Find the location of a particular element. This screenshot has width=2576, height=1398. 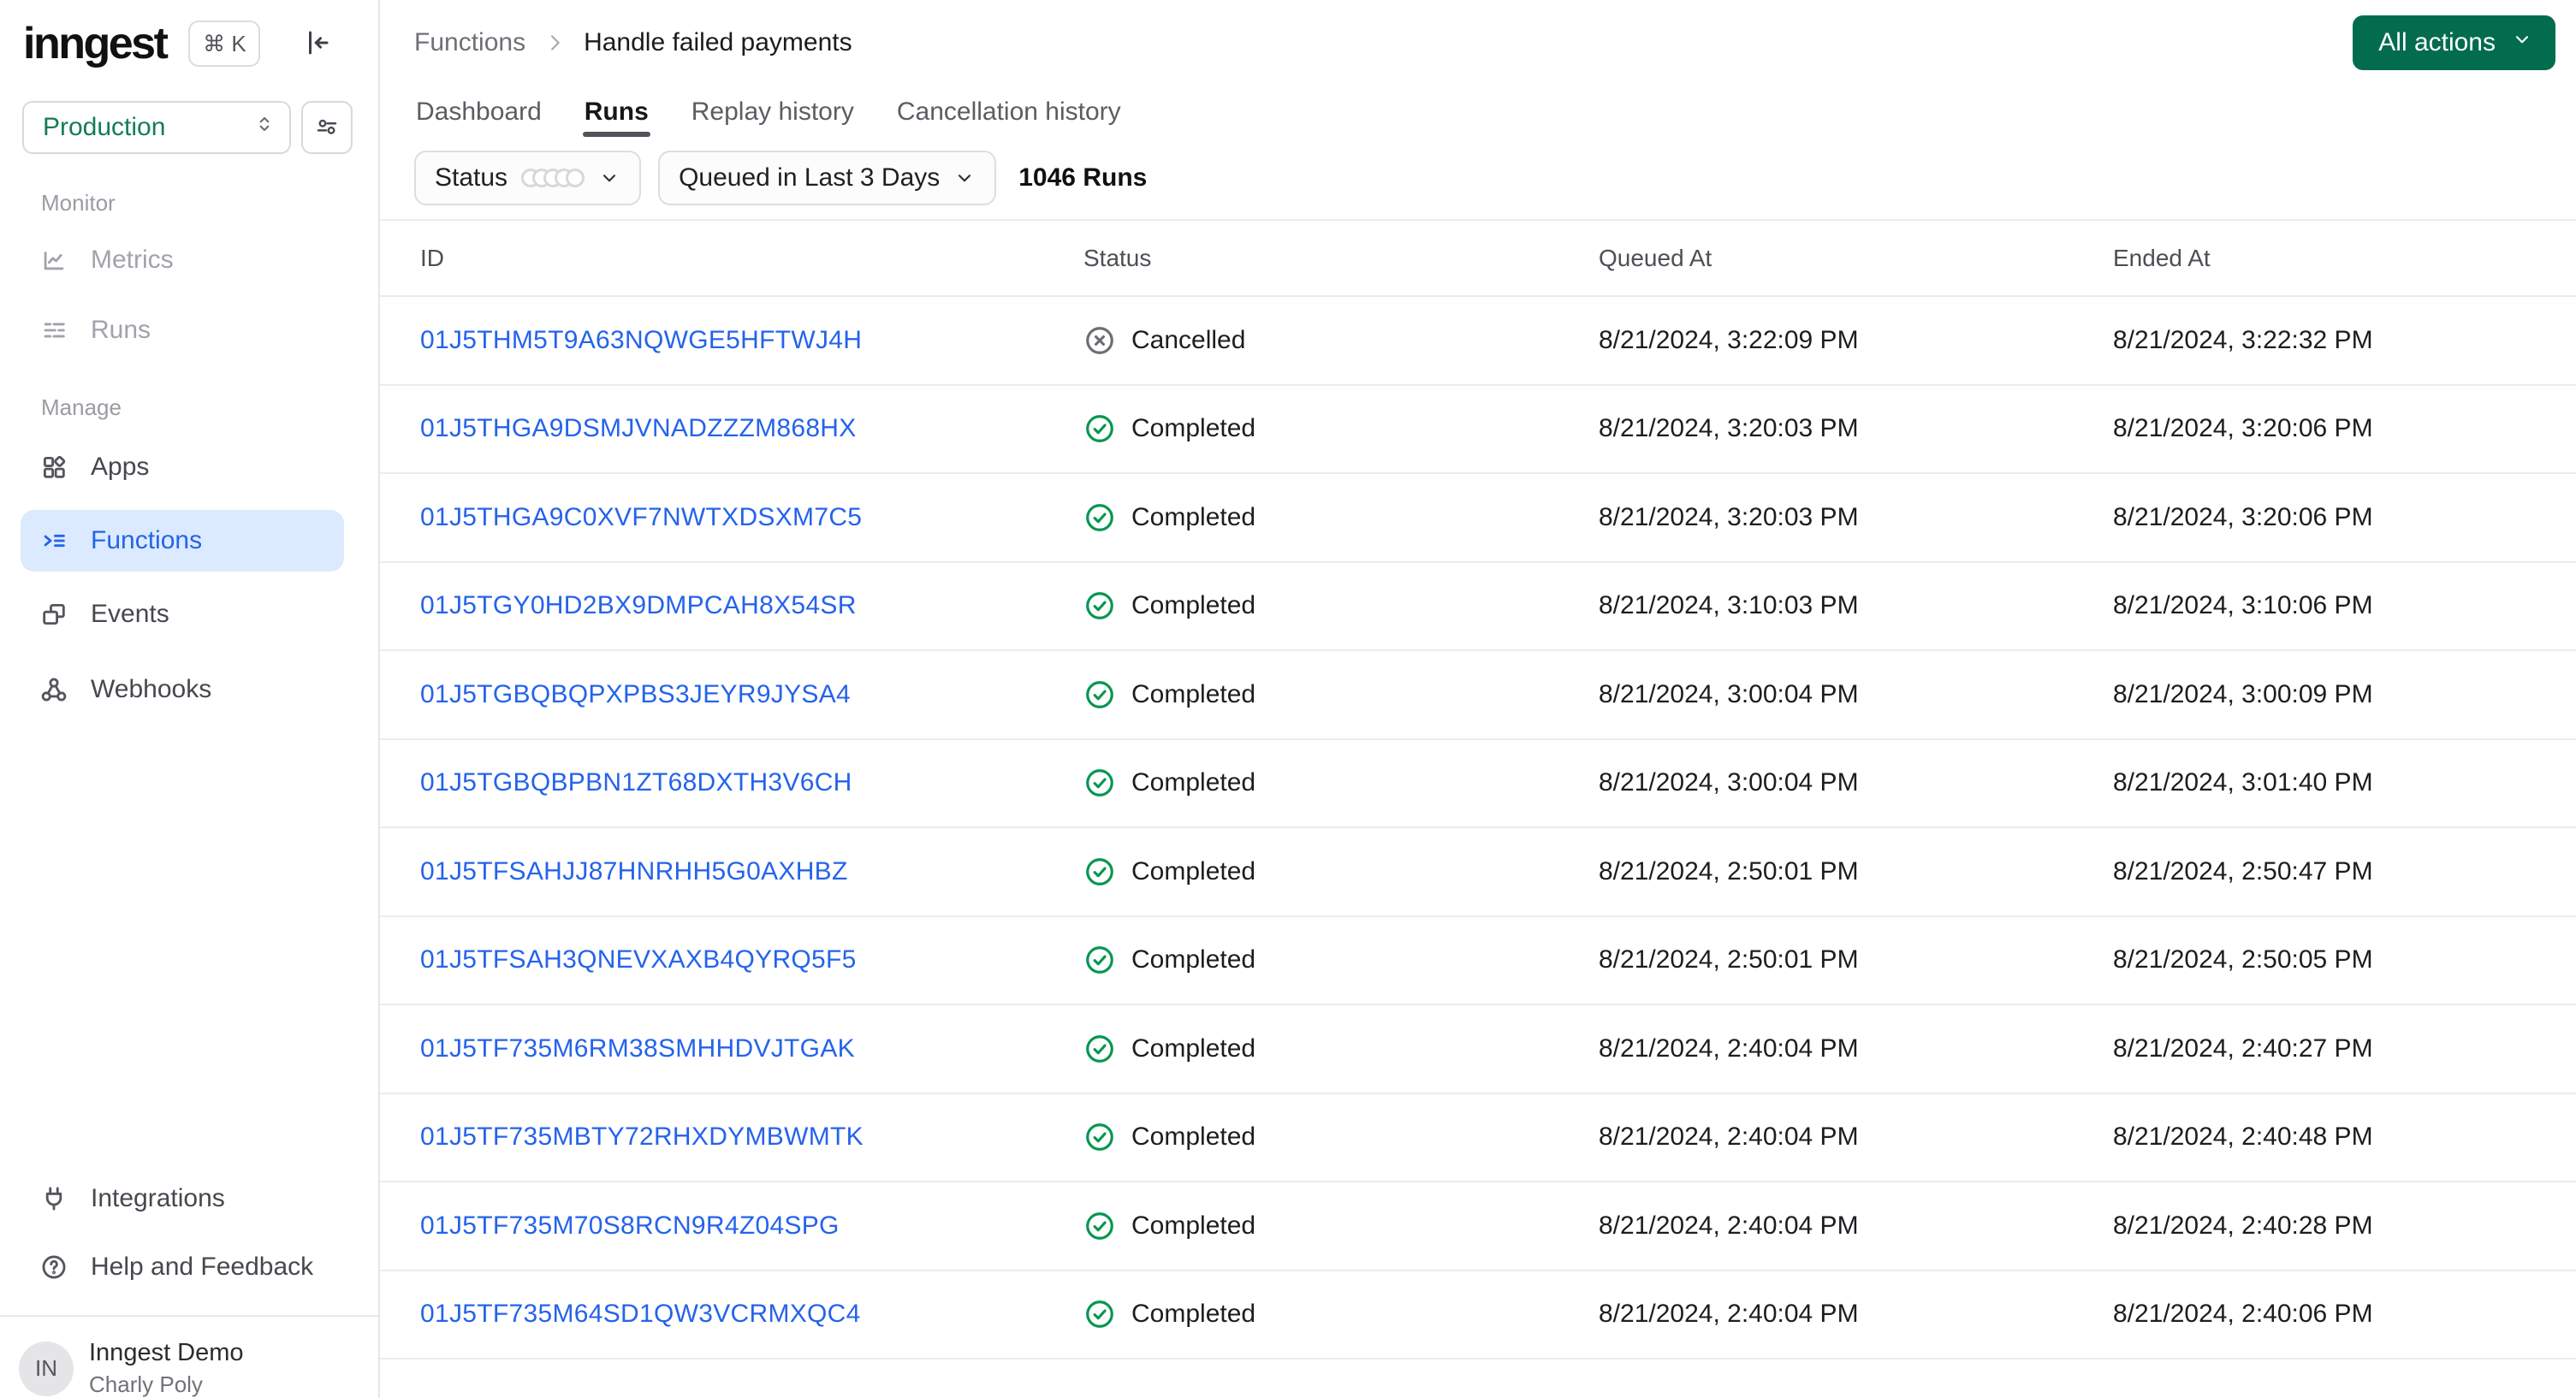

run-id-link: 01J5THGA9C0XVF7NWTXDSXM7C5 is located at coordinates (641, 517).